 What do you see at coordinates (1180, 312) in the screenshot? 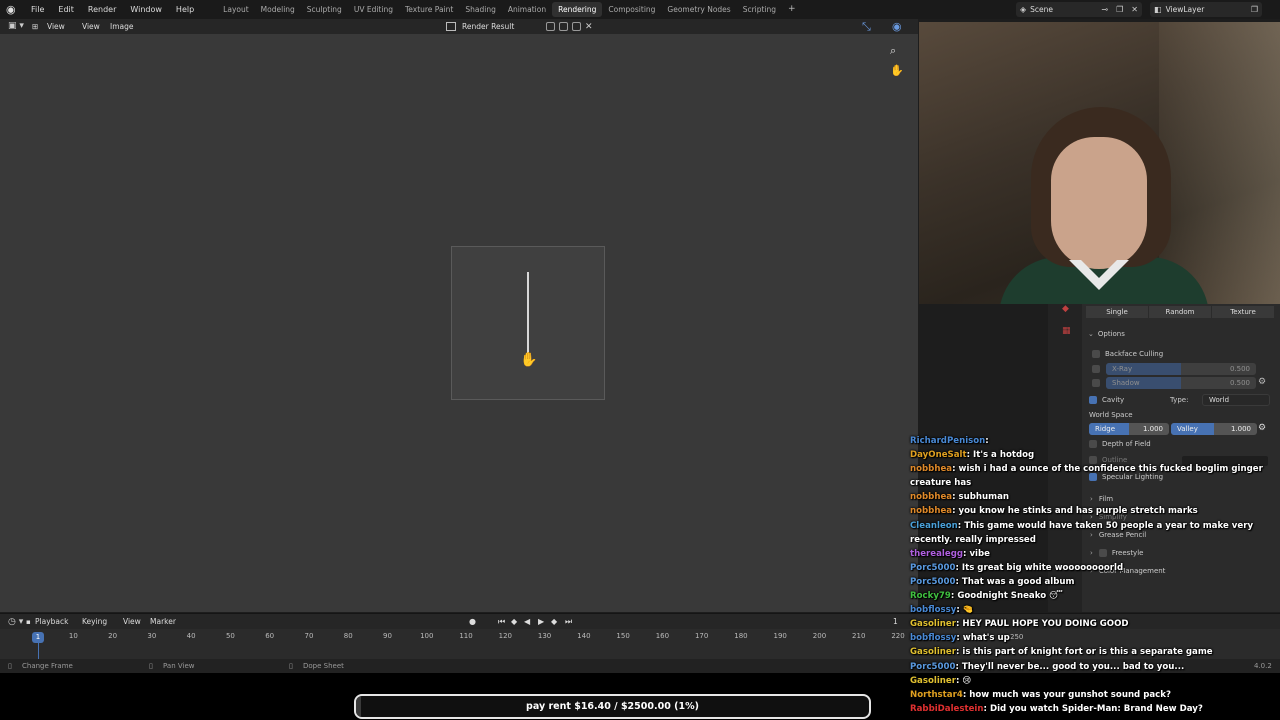
I see `color-random-button: Random` at bounding box center [1180, 312].